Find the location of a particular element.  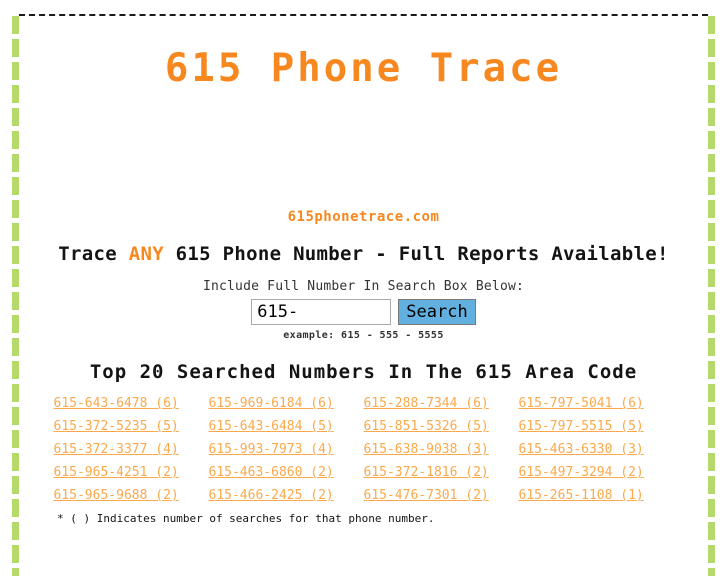

search-row: Search is located at coordinates (363, 311).